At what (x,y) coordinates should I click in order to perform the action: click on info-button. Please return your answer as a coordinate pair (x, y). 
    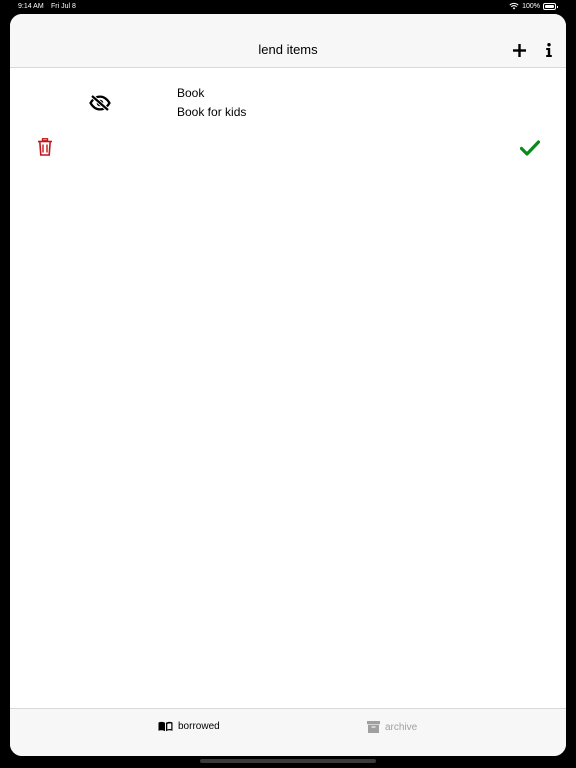
    Looking at the image, I should click on (549, 50).